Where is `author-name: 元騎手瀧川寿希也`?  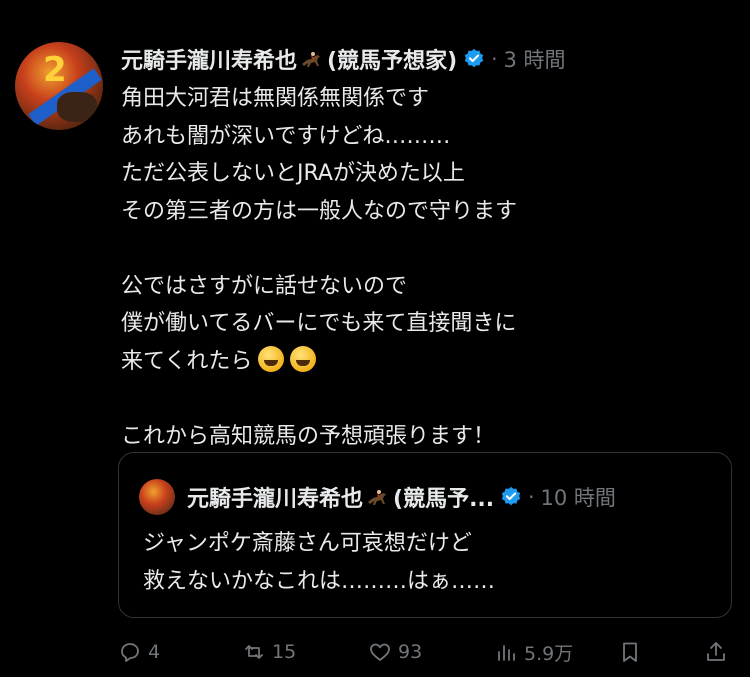 author-name: 元騎手瀧川寿希也 is located at coordinates (209, 59).